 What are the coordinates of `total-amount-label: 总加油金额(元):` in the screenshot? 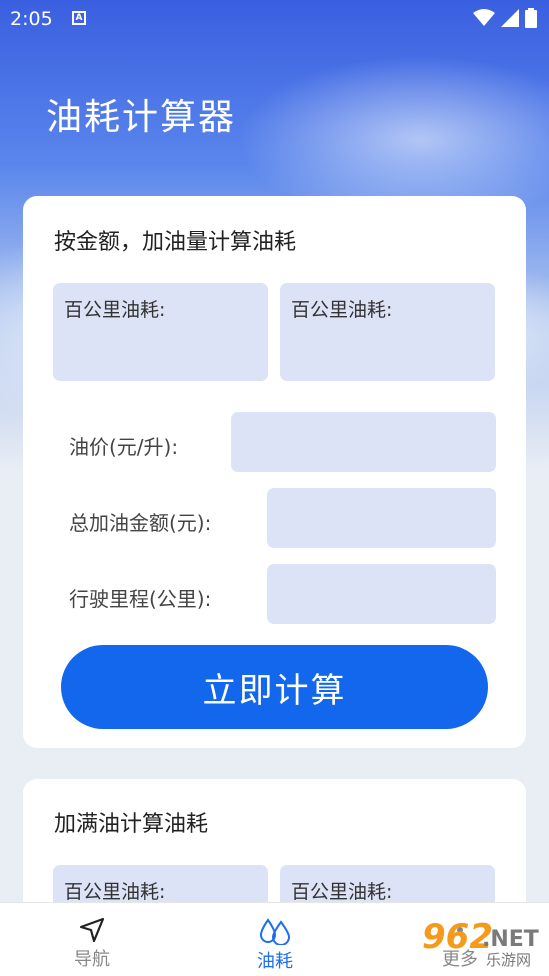 It's located at (140, 523).